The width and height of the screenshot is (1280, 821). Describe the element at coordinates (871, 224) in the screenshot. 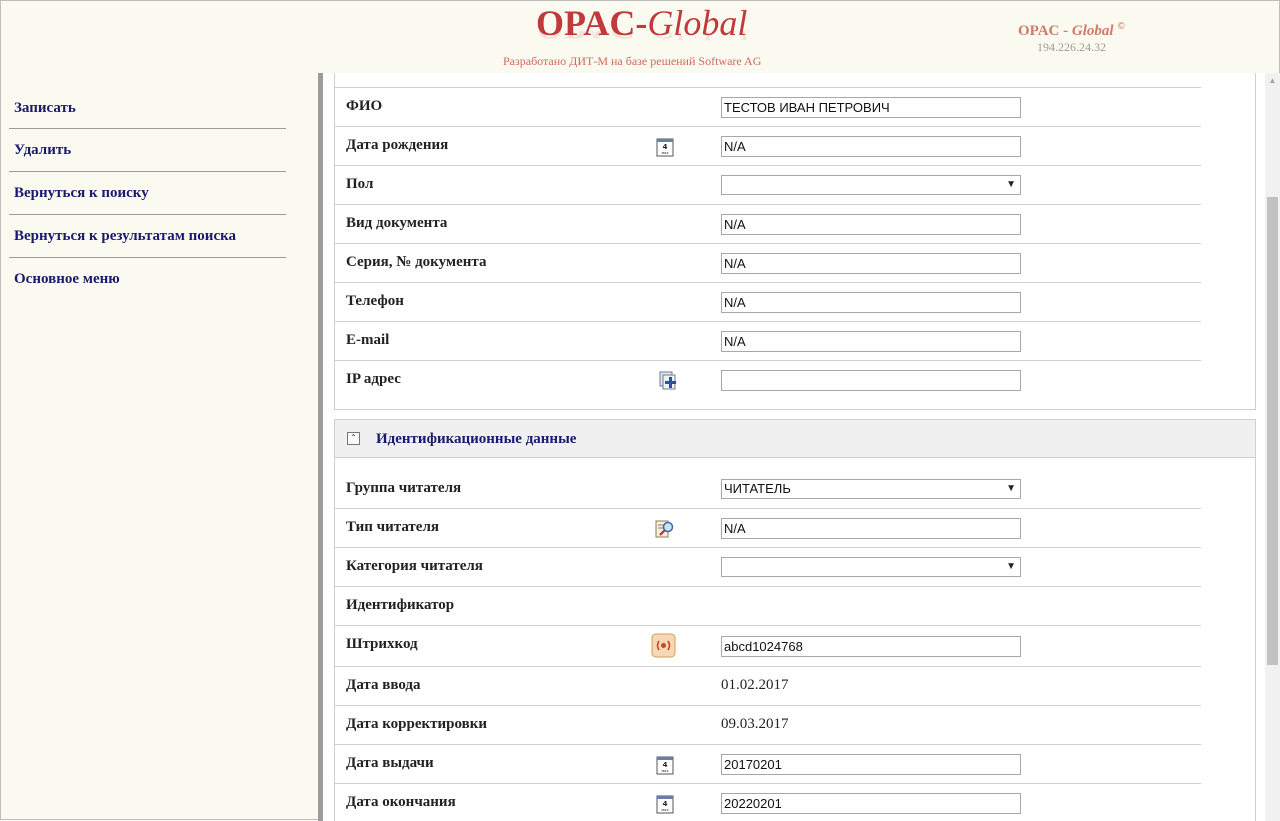

I see `document-type-input: N/A` at that location.